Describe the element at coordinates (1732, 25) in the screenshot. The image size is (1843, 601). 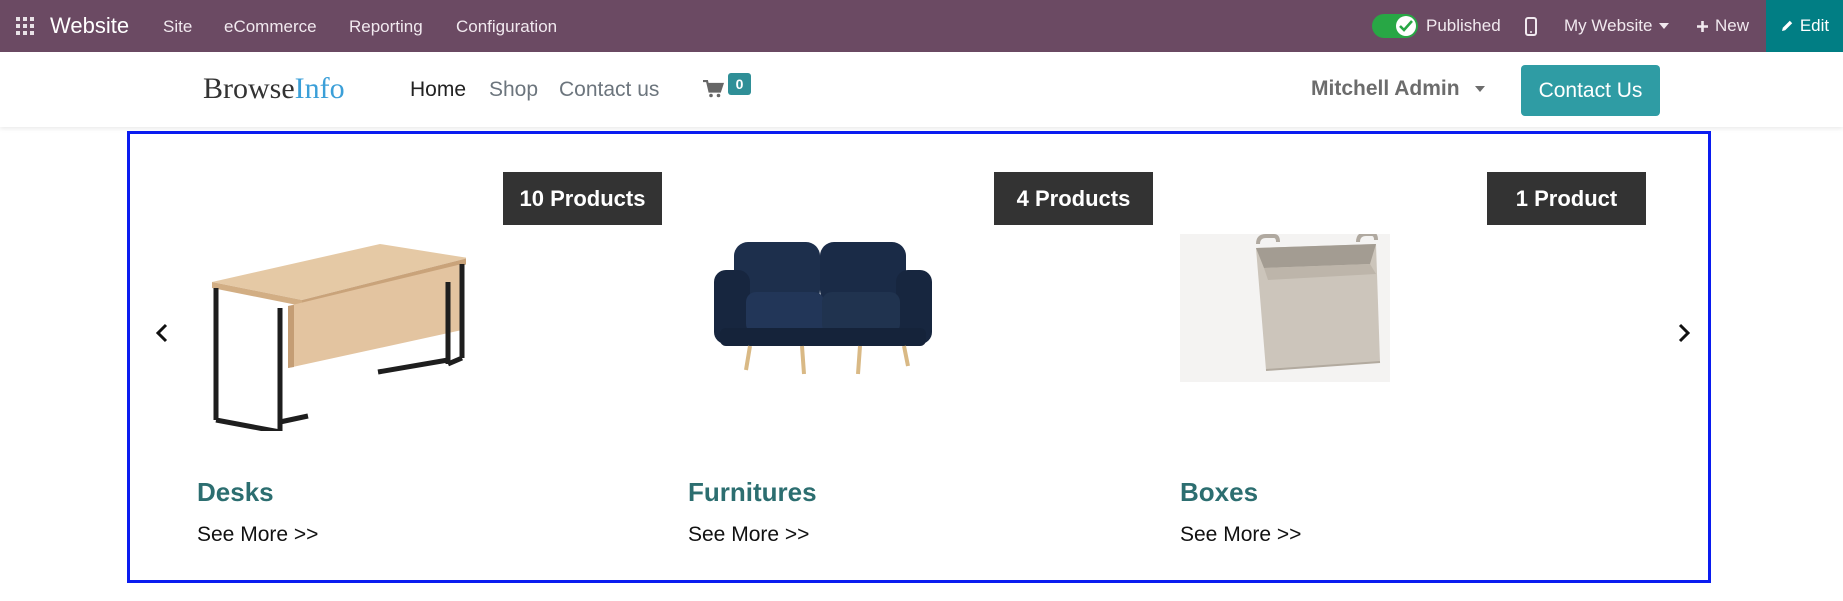
I see `new-label: New` at that location.